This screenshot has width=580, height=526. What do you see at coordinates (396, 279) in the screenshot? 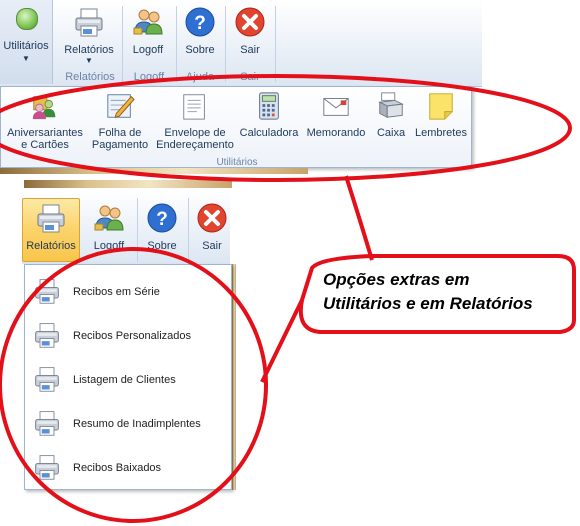
I see `callout-line-1: Opções extras em` at bounding box center [396, 279].